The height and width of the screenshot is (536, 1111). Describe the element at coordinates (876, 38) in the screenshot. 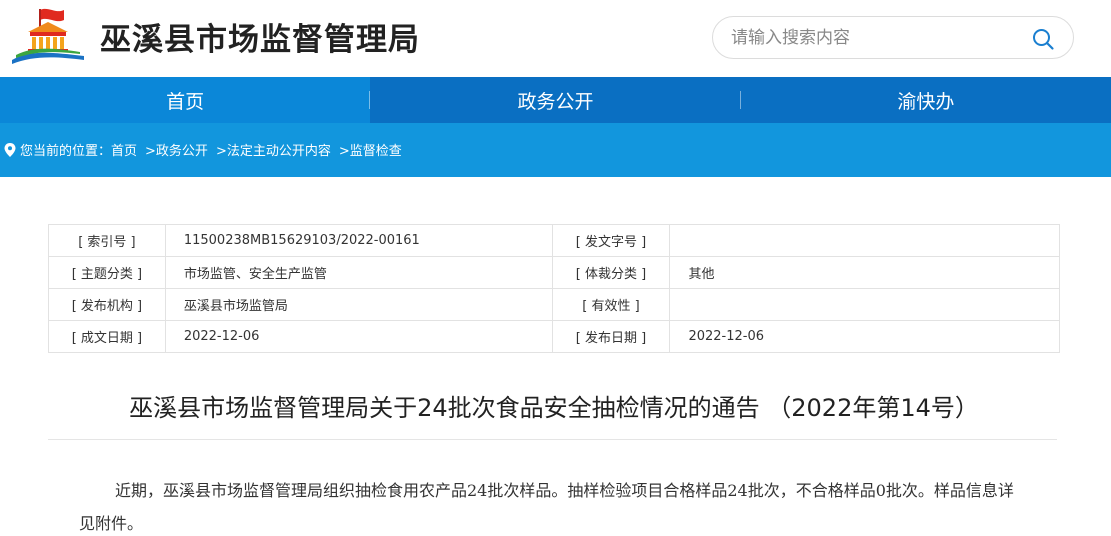

I see `search-input` at that location.